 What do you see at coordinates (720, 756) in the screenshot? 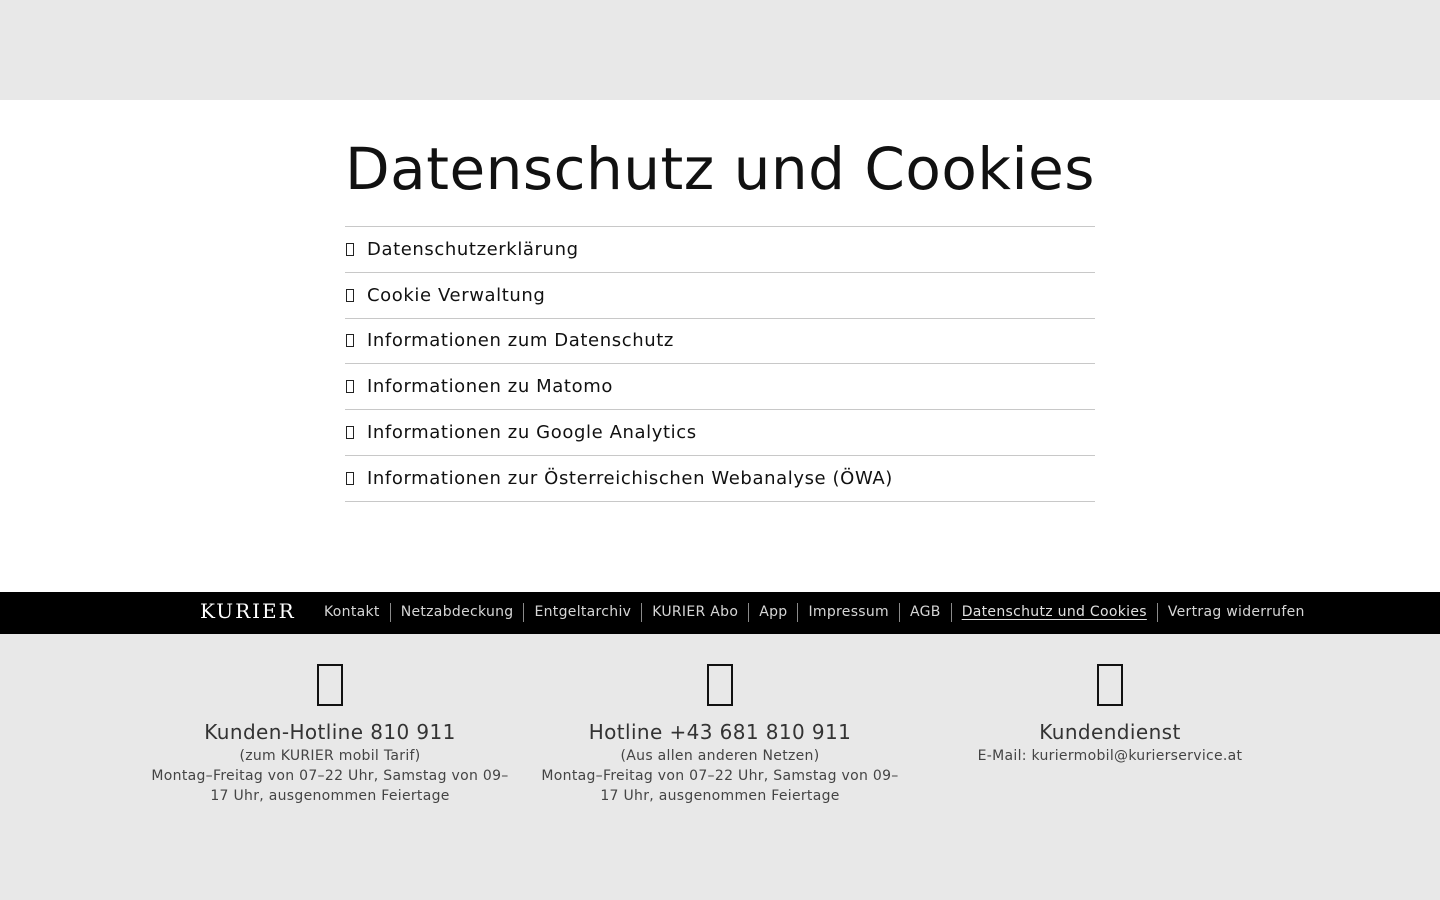
I see `contact-subtitle: (Aus allen anderen Netzen)` at bounding box center [720, 756].